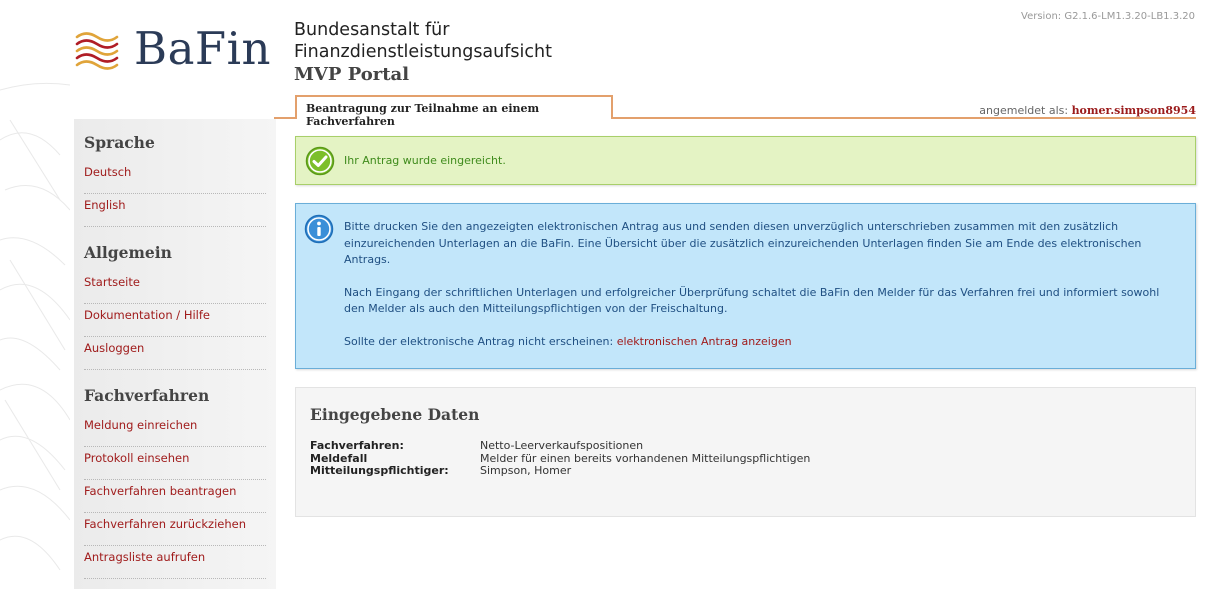  I want to click on entered-data-title: Eingegebene Daten, so click(395, 414).